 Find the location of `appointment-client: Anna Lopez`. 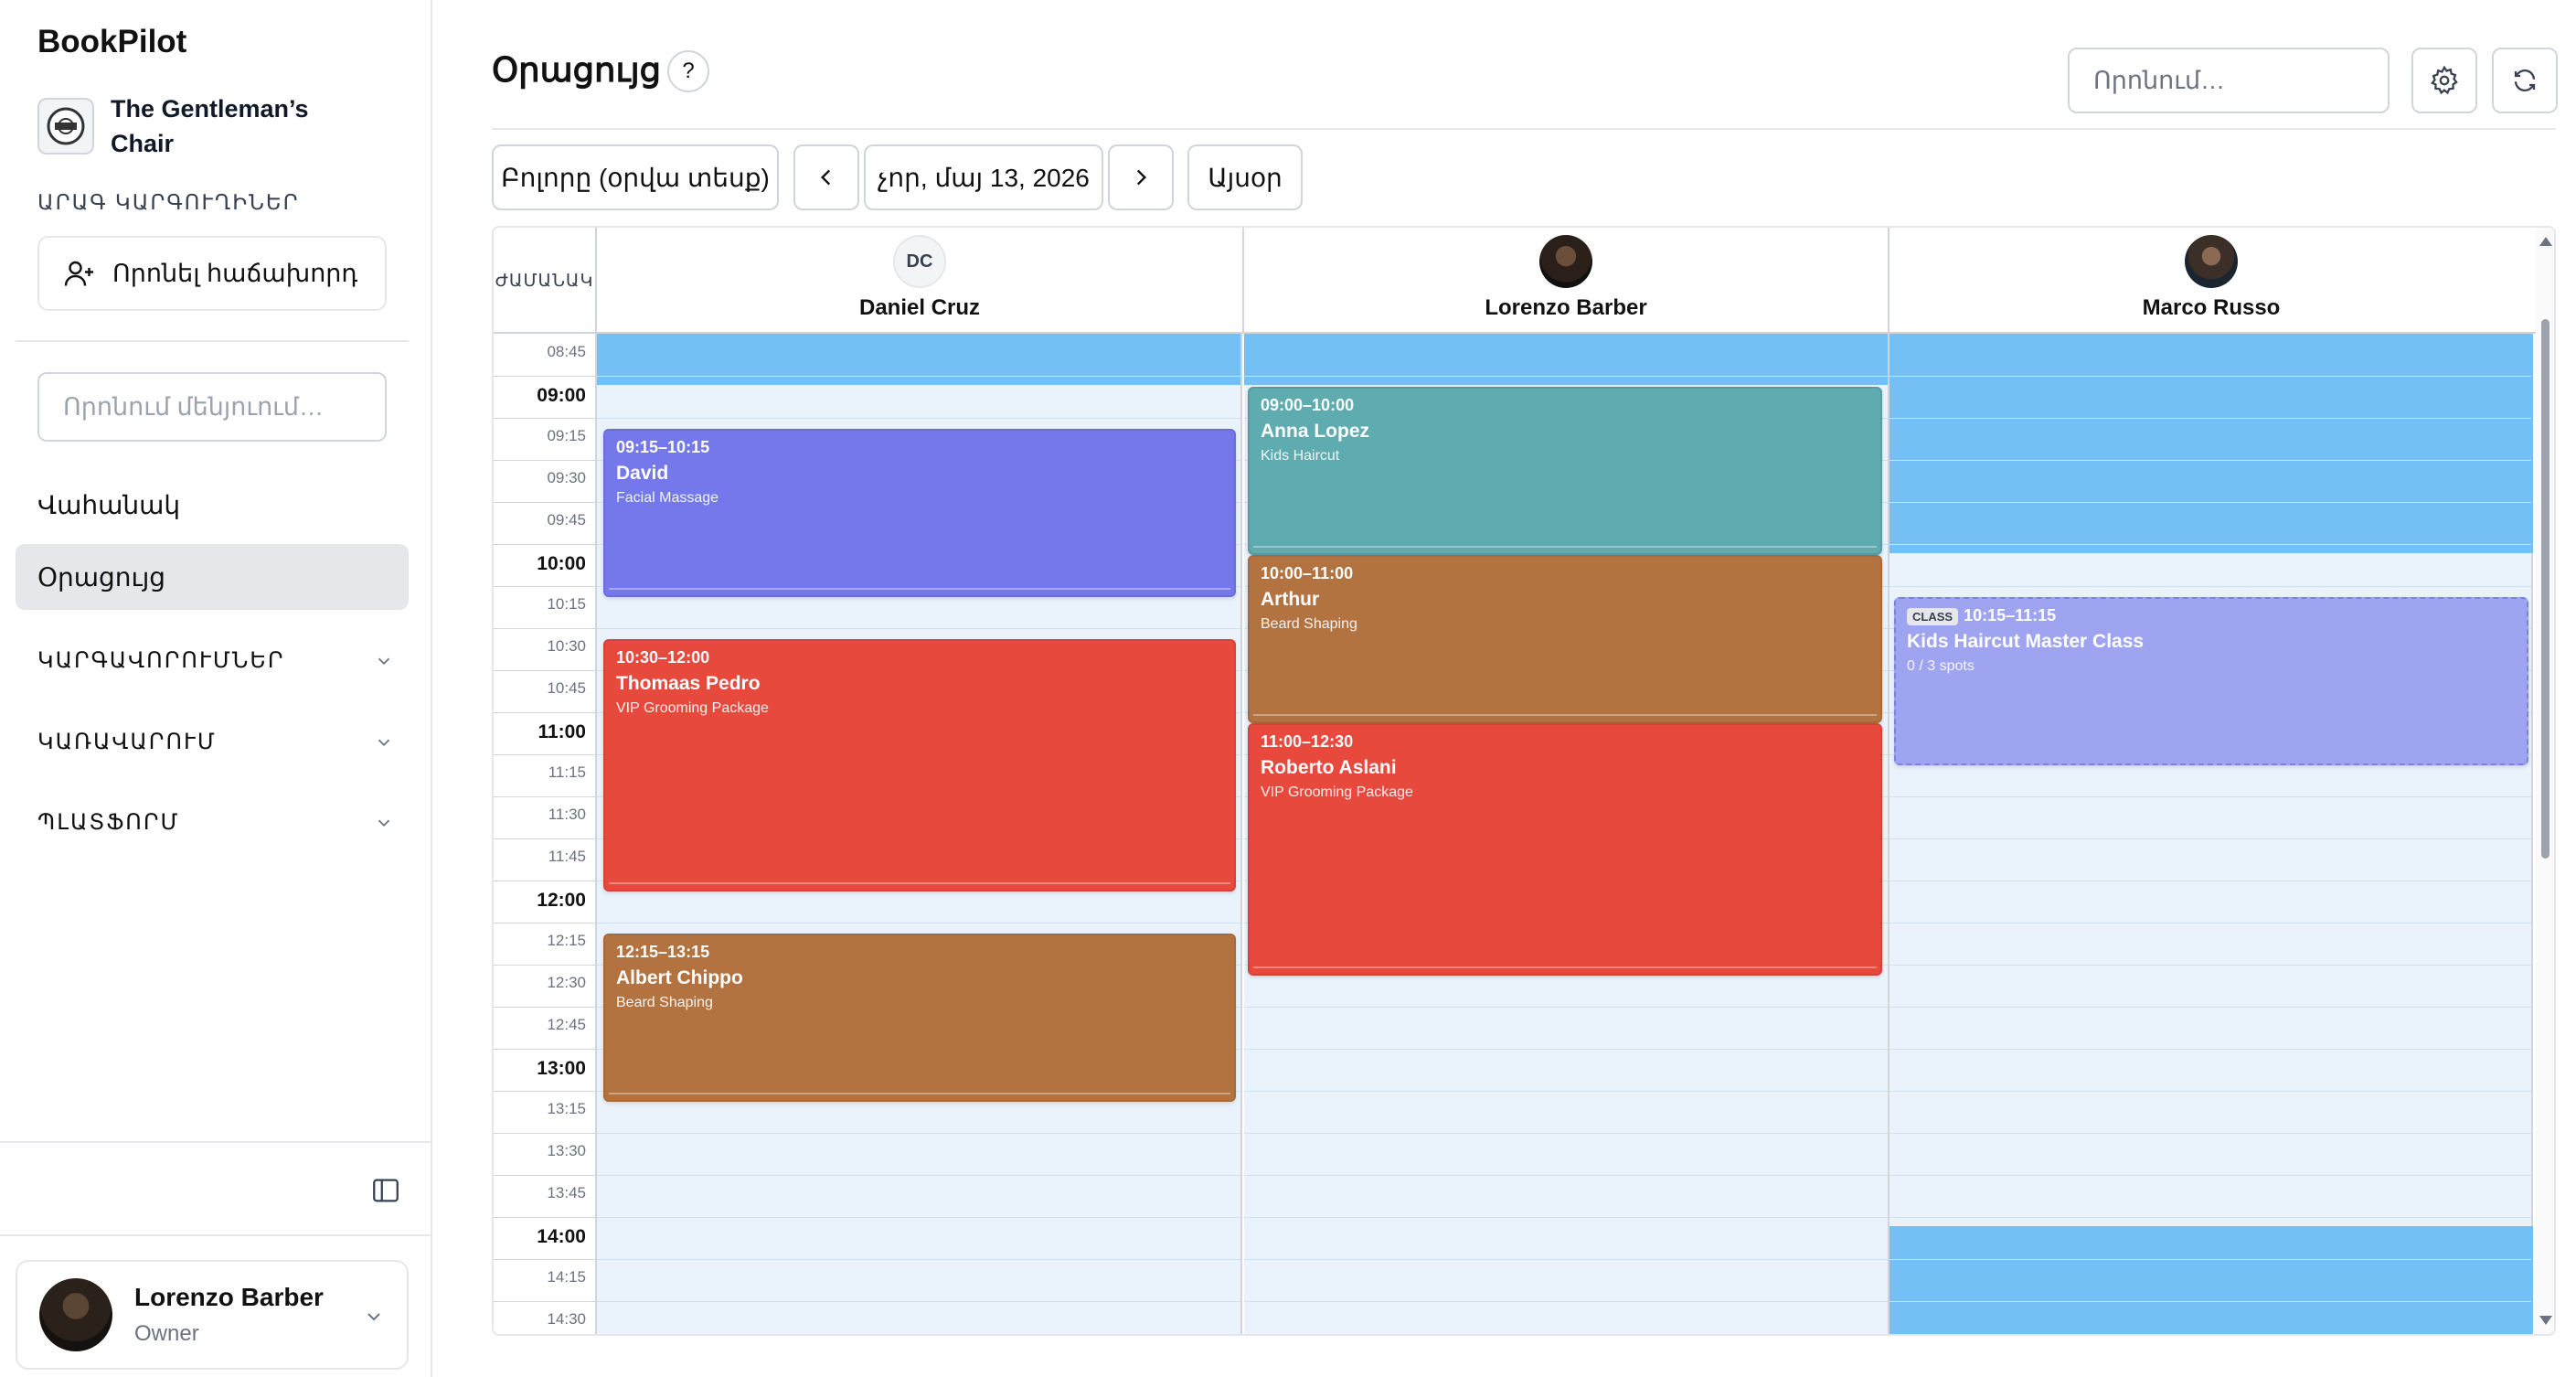

appointment-client: Anna Lopez is located at coordinates (1315, 431).